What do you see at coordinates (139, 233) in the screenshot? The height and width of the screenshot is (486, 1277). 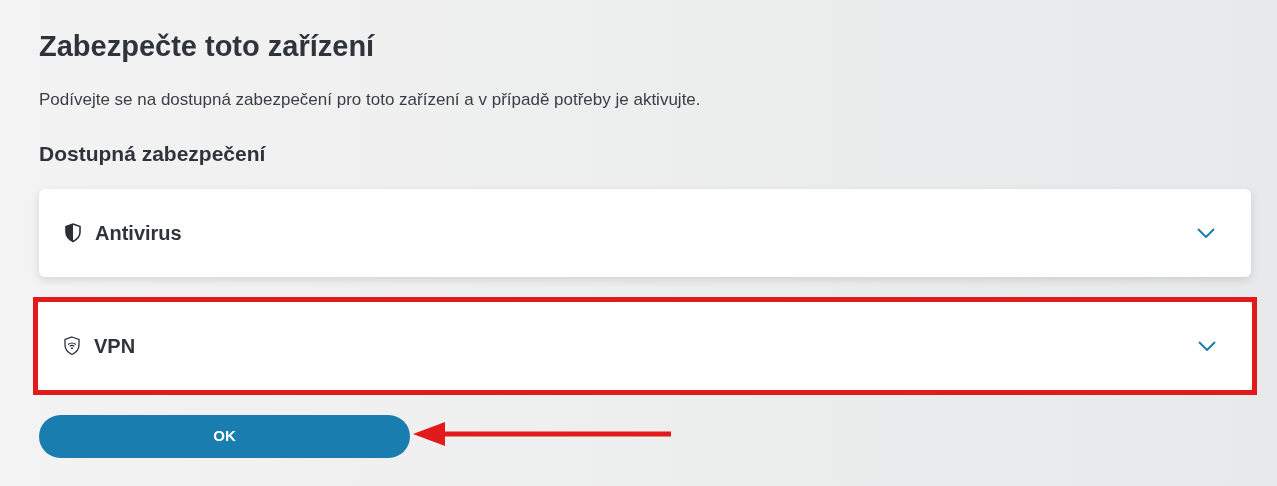 I see `item-label: Antivirus` at bounding box center [139, 233].